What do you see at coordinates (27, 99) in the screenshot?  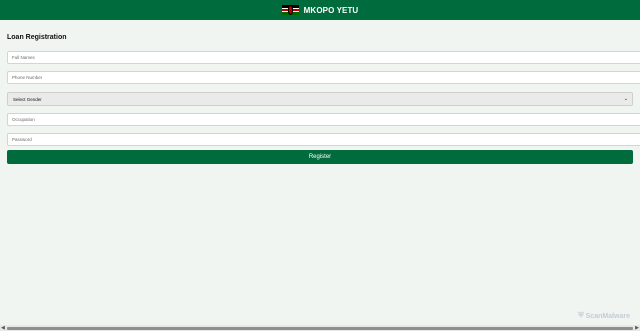 I see `gender-select-value: Select Gender` at bounding box center [27, 99].